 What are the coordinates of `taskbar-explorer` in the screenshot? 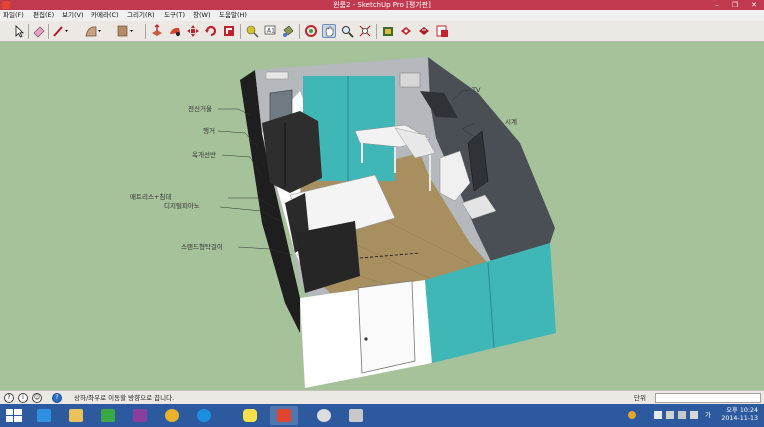 It's located at (76, 415).